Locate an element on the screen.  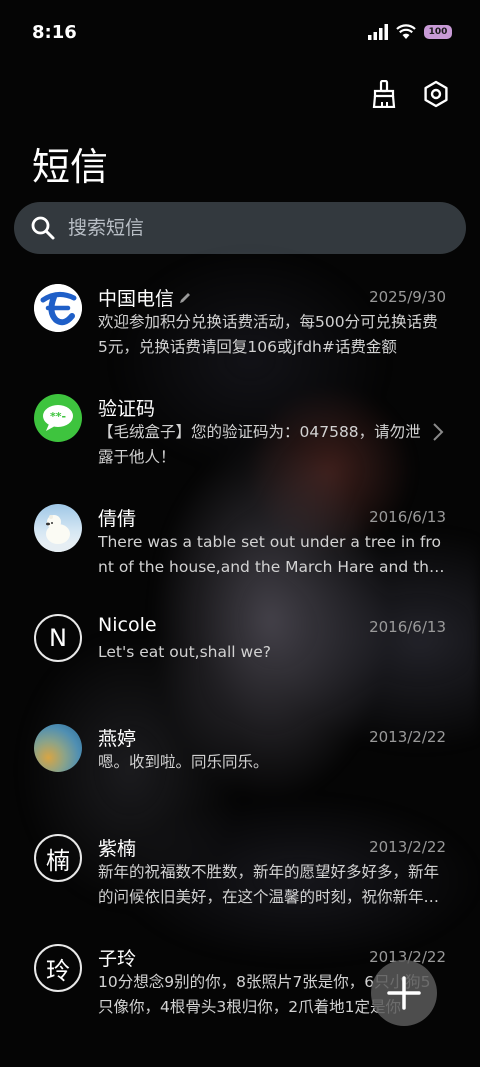
search-icon is located at coordinates (43, 228).